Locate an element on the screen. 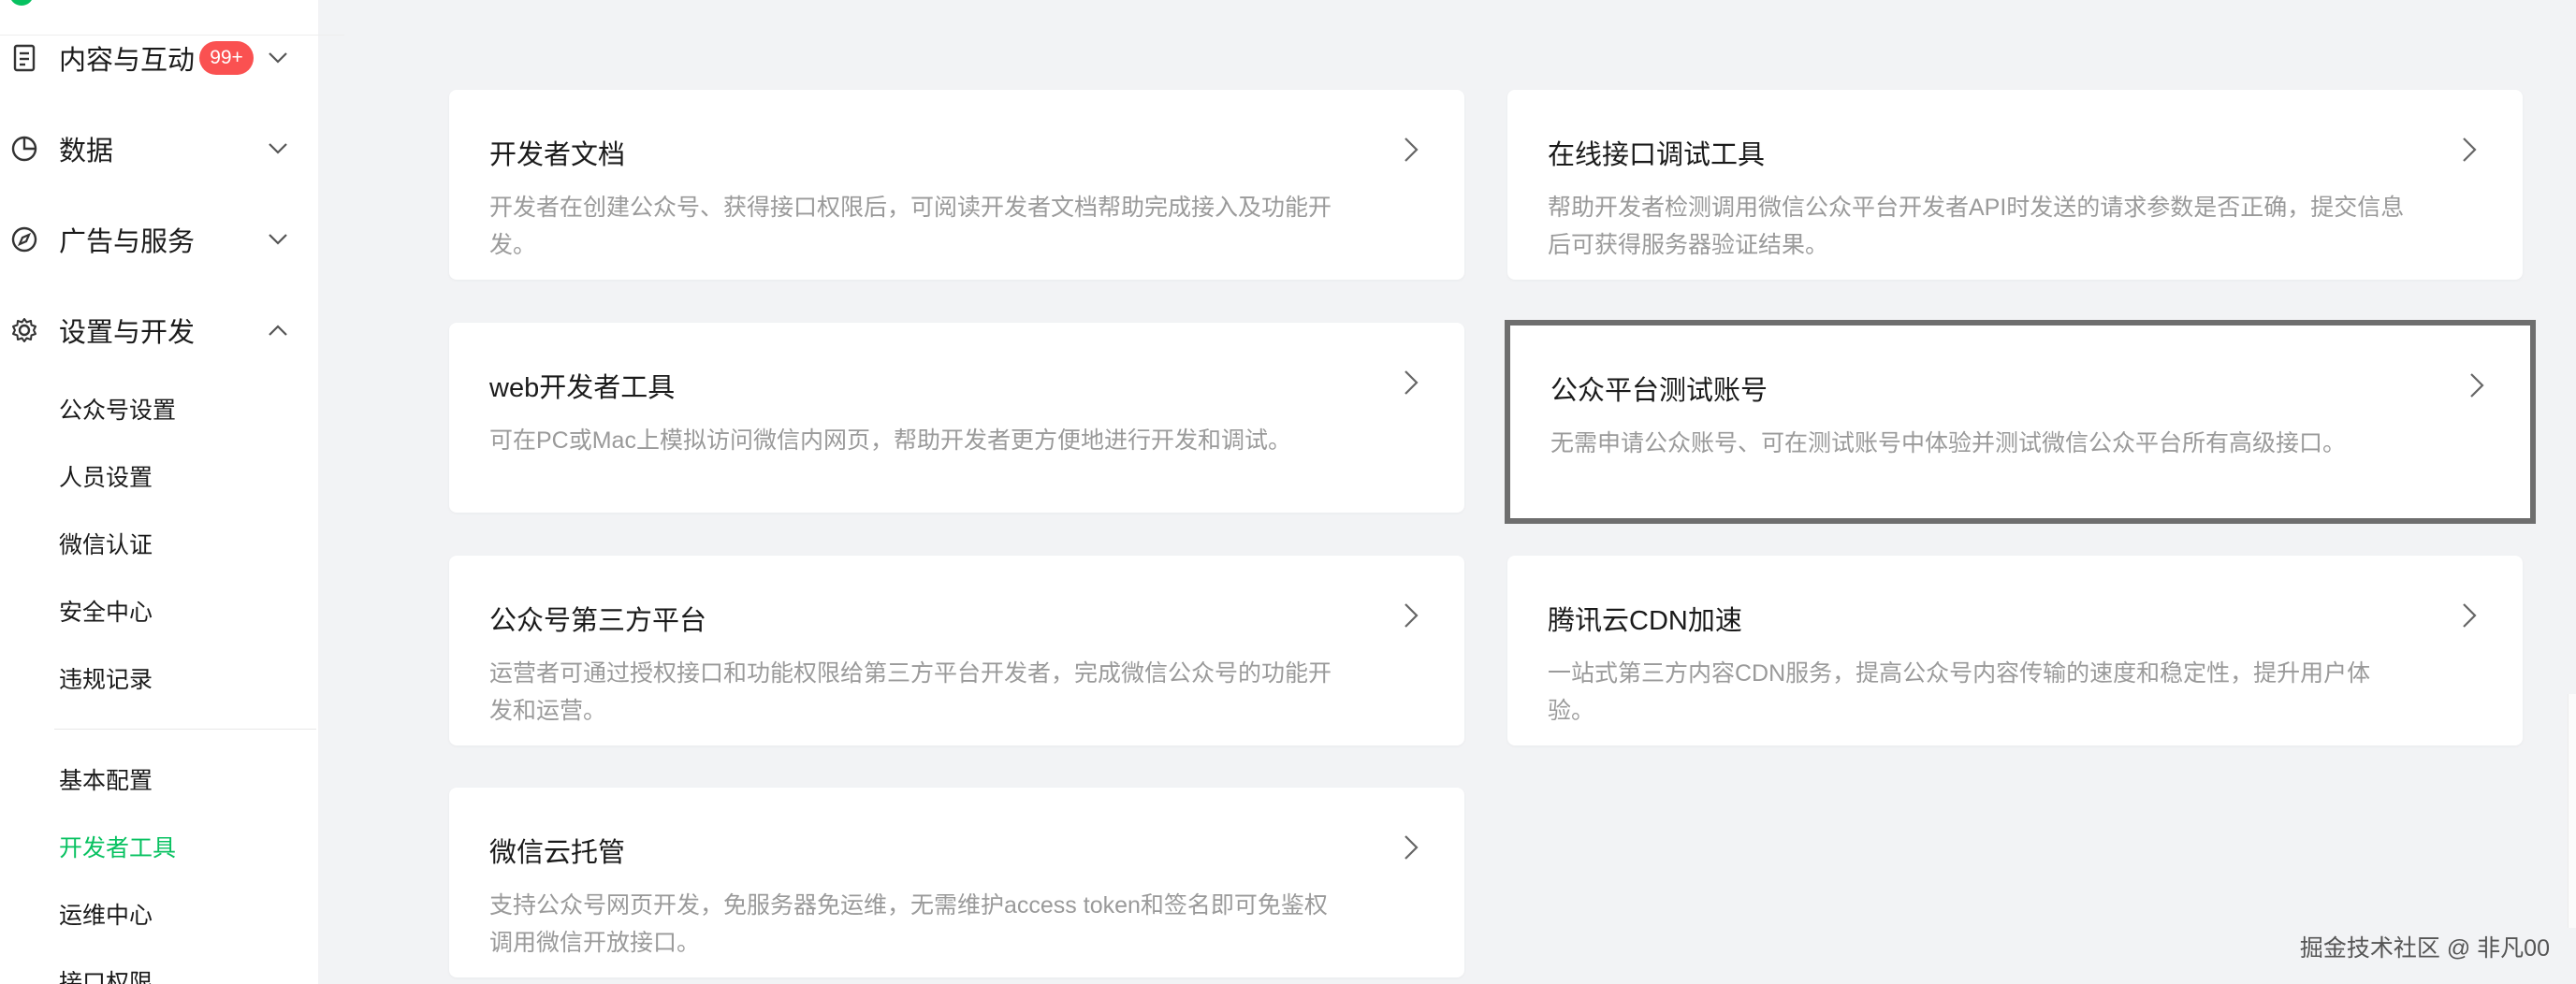 Image resolution: width=2576 pixels, height=984 pixels. card-title: 腾讯云CDN加速 is located at coordinates (1645, 621).